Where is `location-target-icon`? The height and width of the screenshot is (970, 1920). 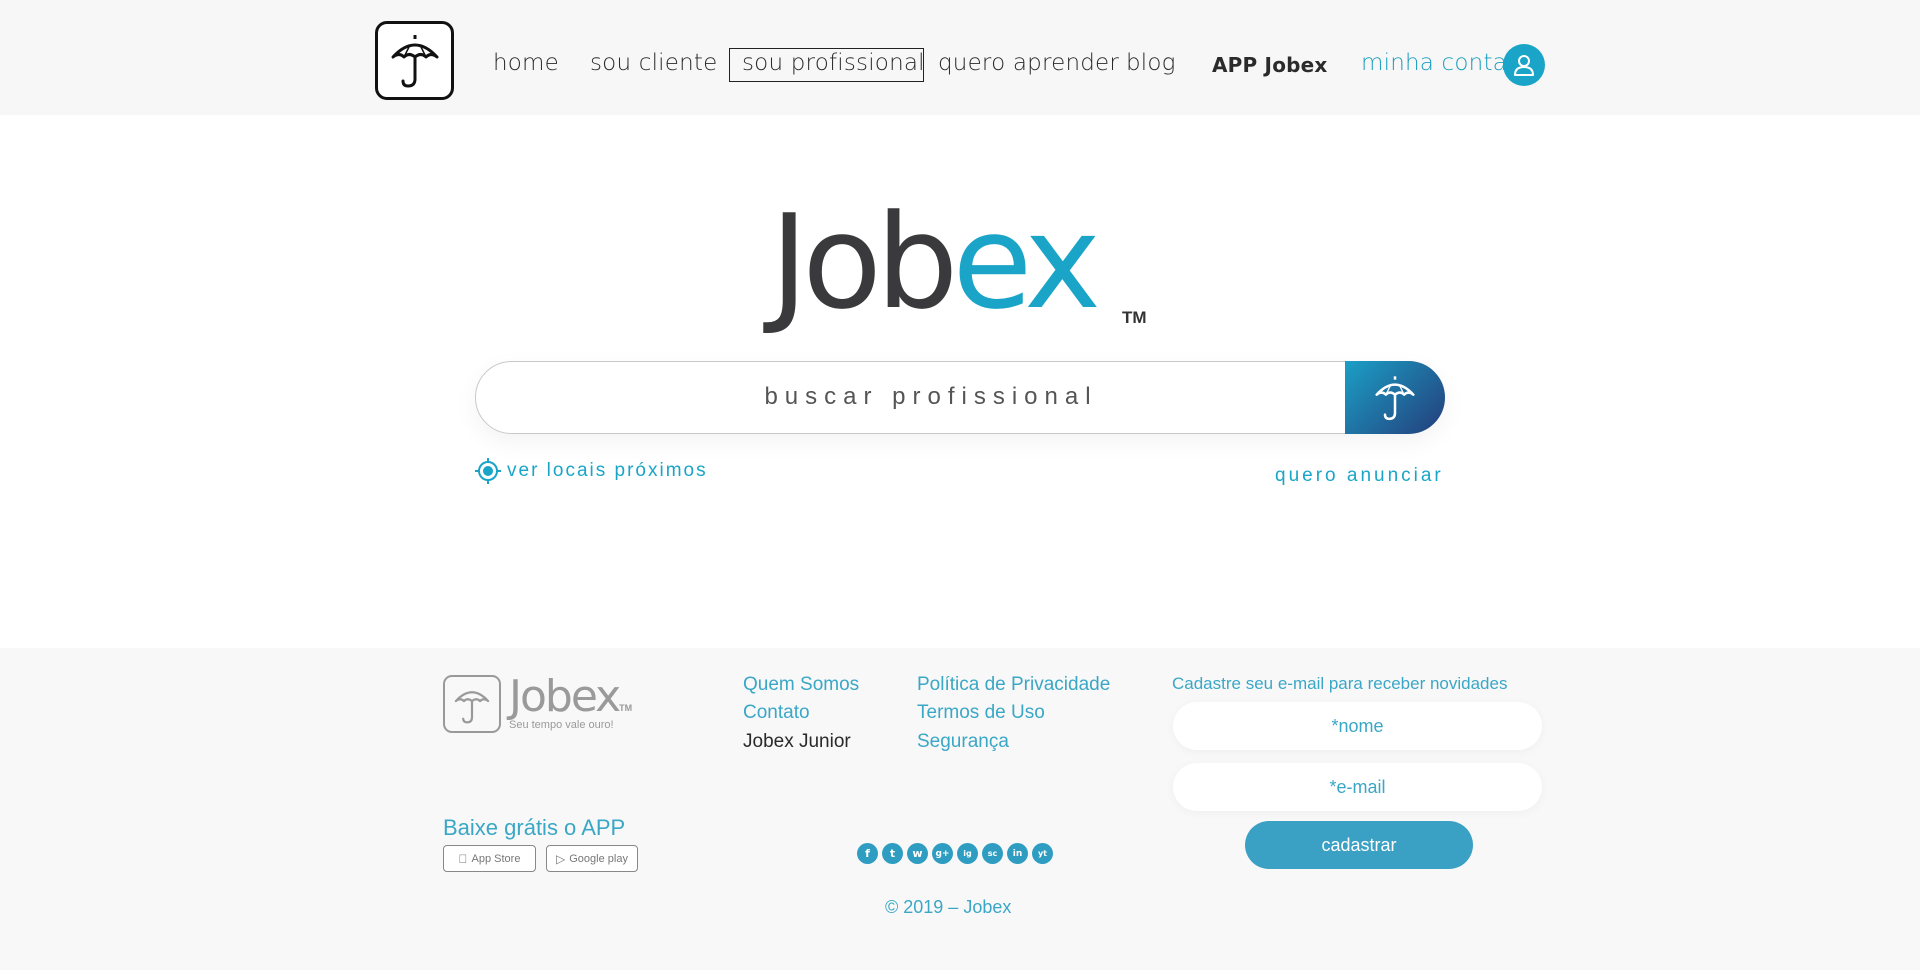 location-target-icon is located at coordinates (488, 471).